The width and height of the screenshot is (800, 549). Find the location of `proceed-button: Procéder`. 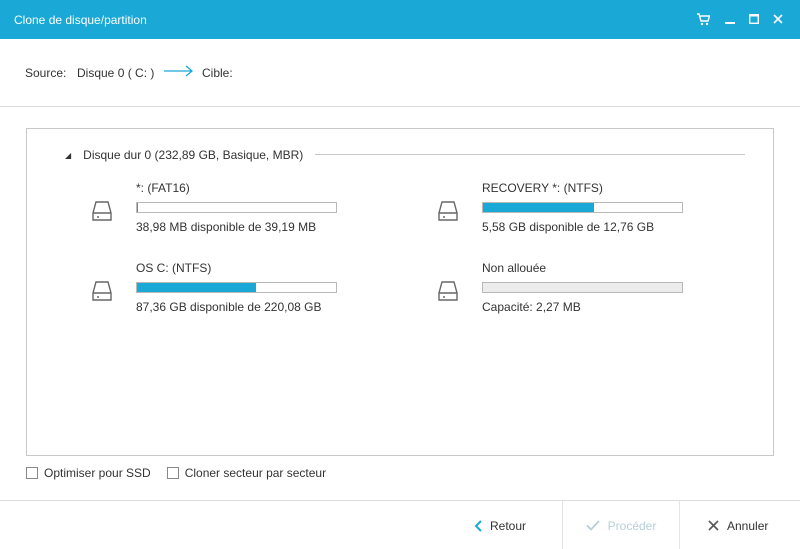

proceed-button: Procéder is located at coordinates (621, 525).